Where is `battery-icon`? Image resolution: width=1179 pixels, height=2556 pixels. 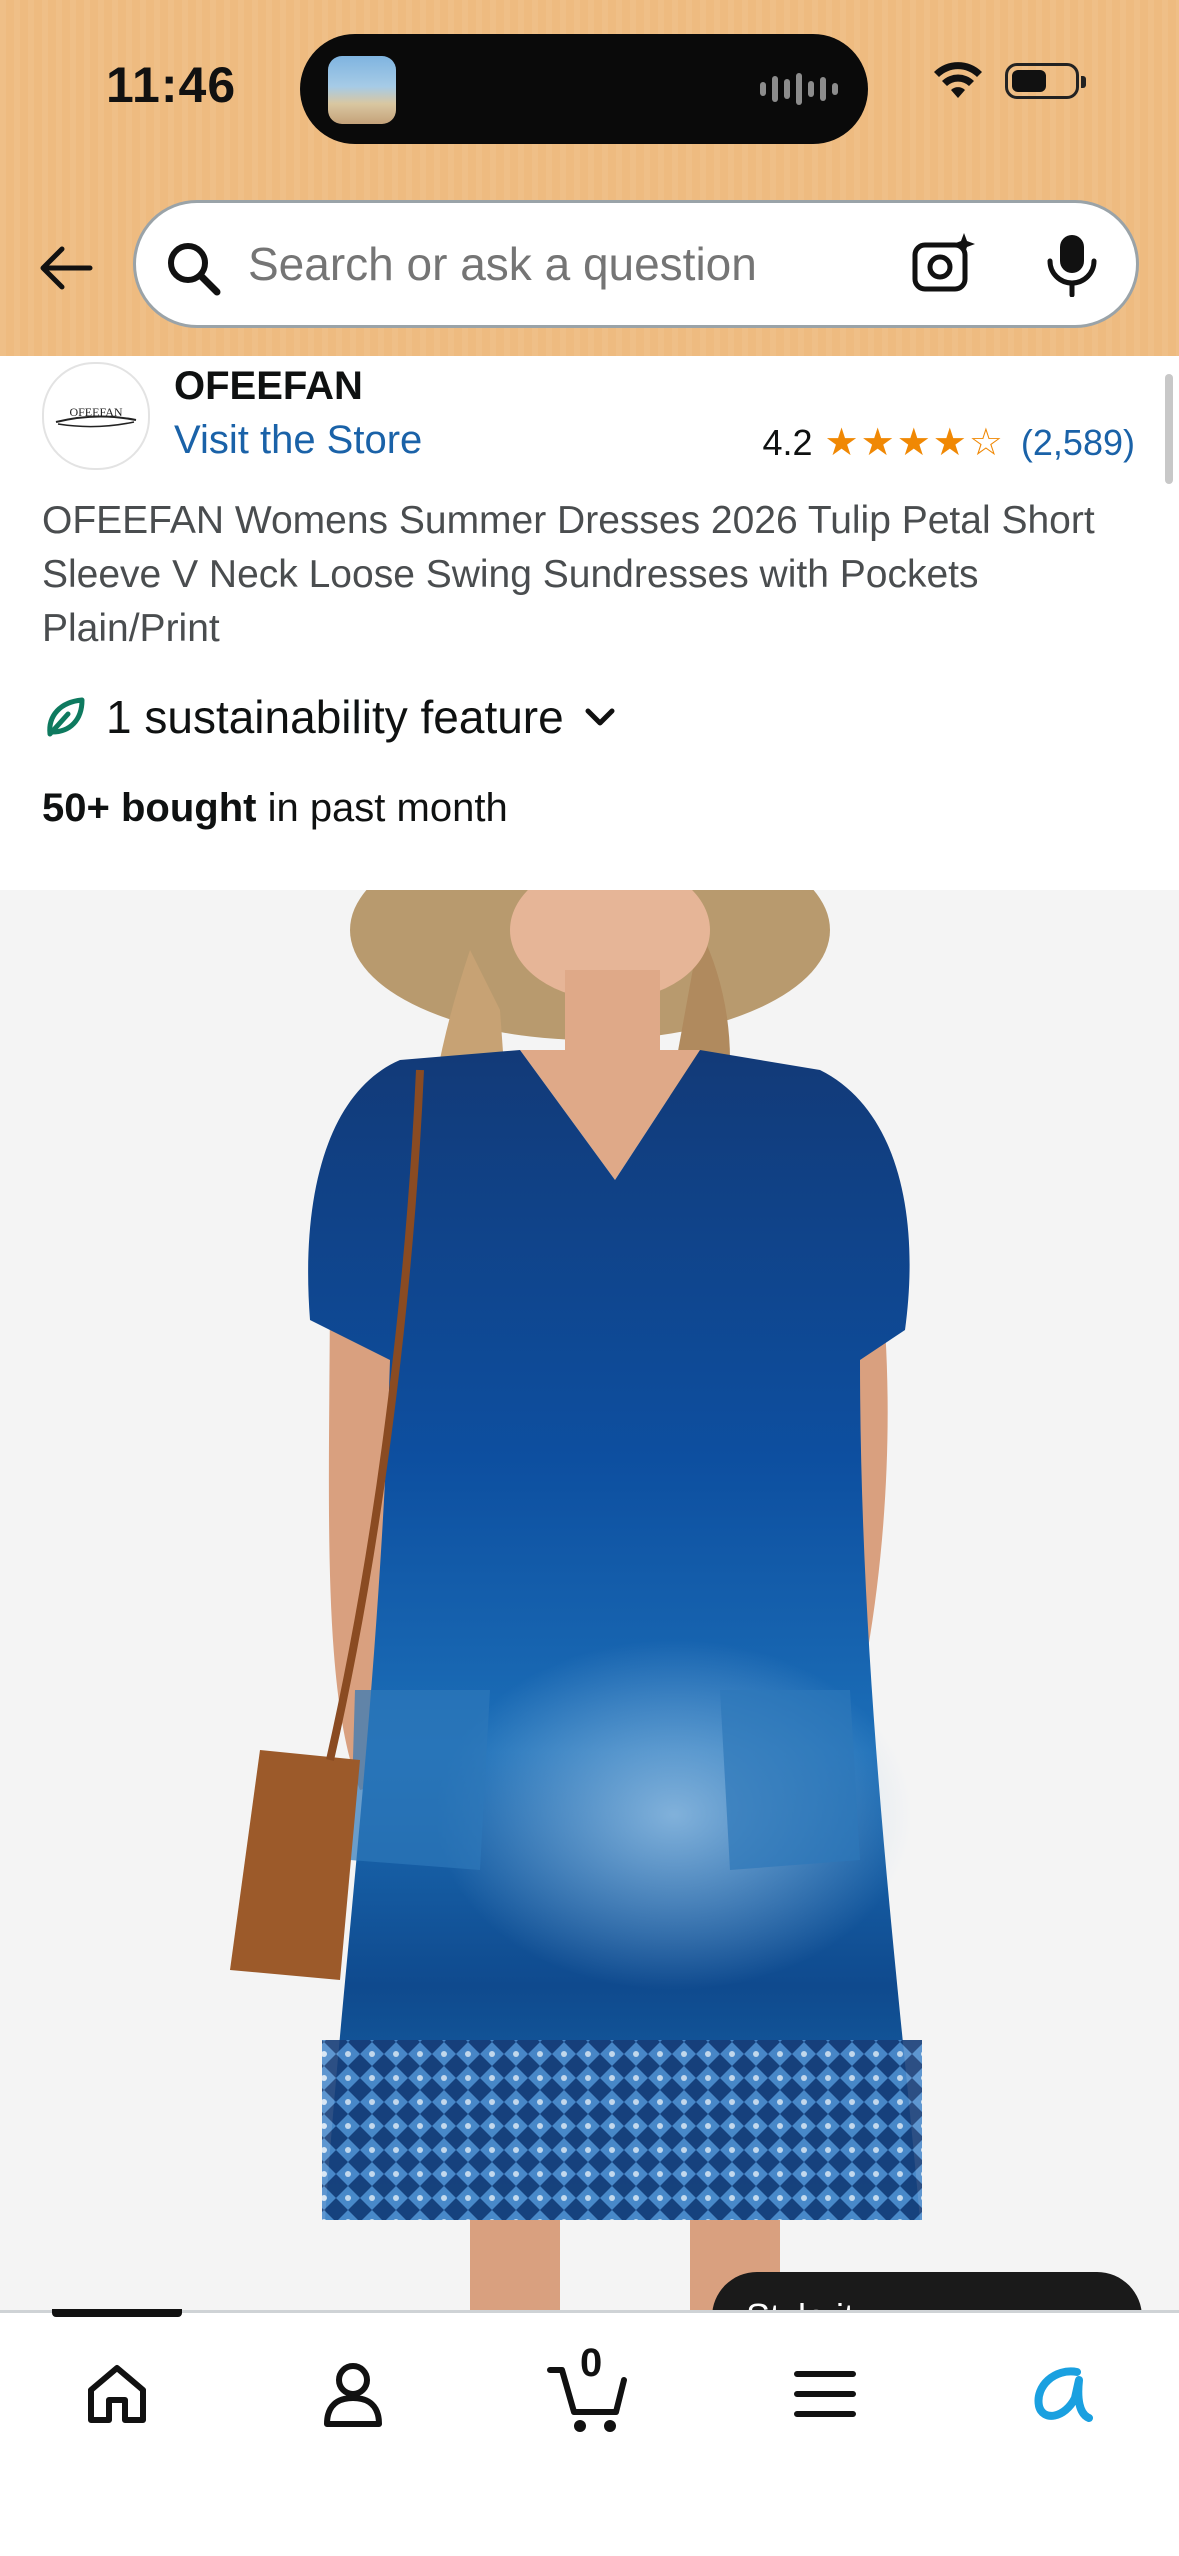 battery-icon is located at coordinates (1045, 81).